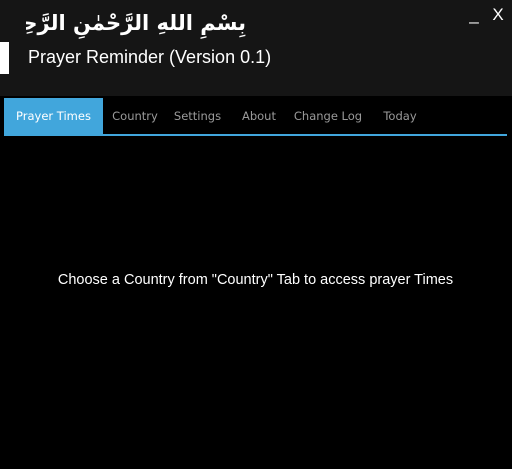  I want to click on bismillah-calligraphy: بِسْمِ اللهِ الرَّحْمٰنِ الرَّحِيْمِ, so click(136, 23).